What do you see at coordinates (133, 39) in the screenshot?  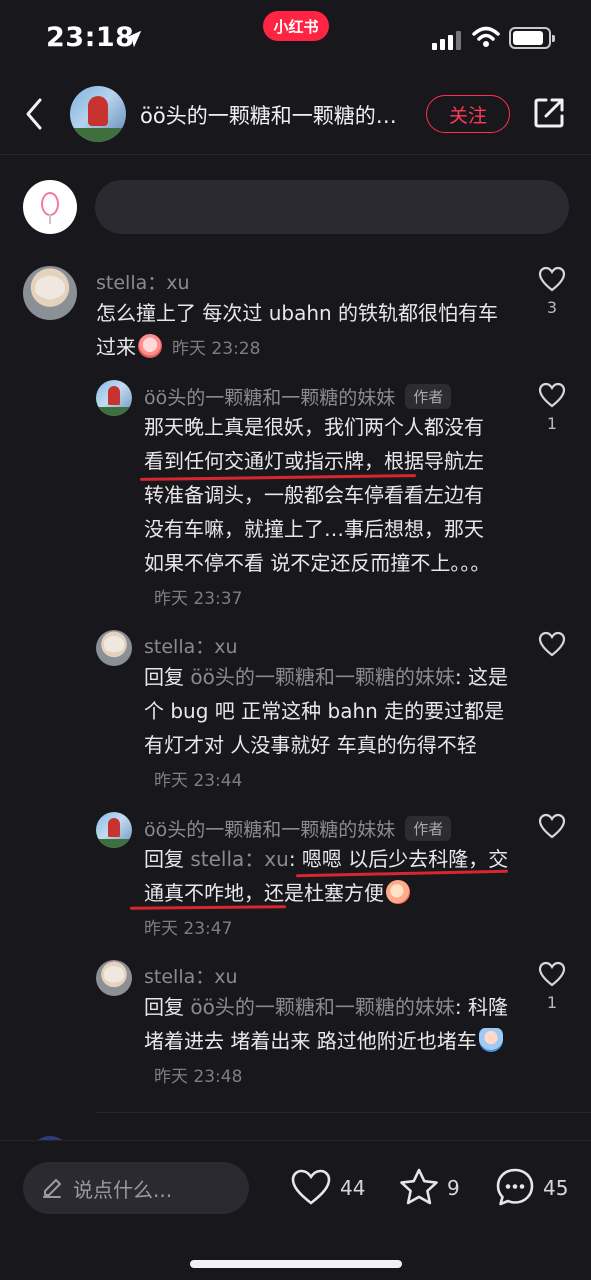 I see `location-arrow-icon` at bounding box center [133, 39].